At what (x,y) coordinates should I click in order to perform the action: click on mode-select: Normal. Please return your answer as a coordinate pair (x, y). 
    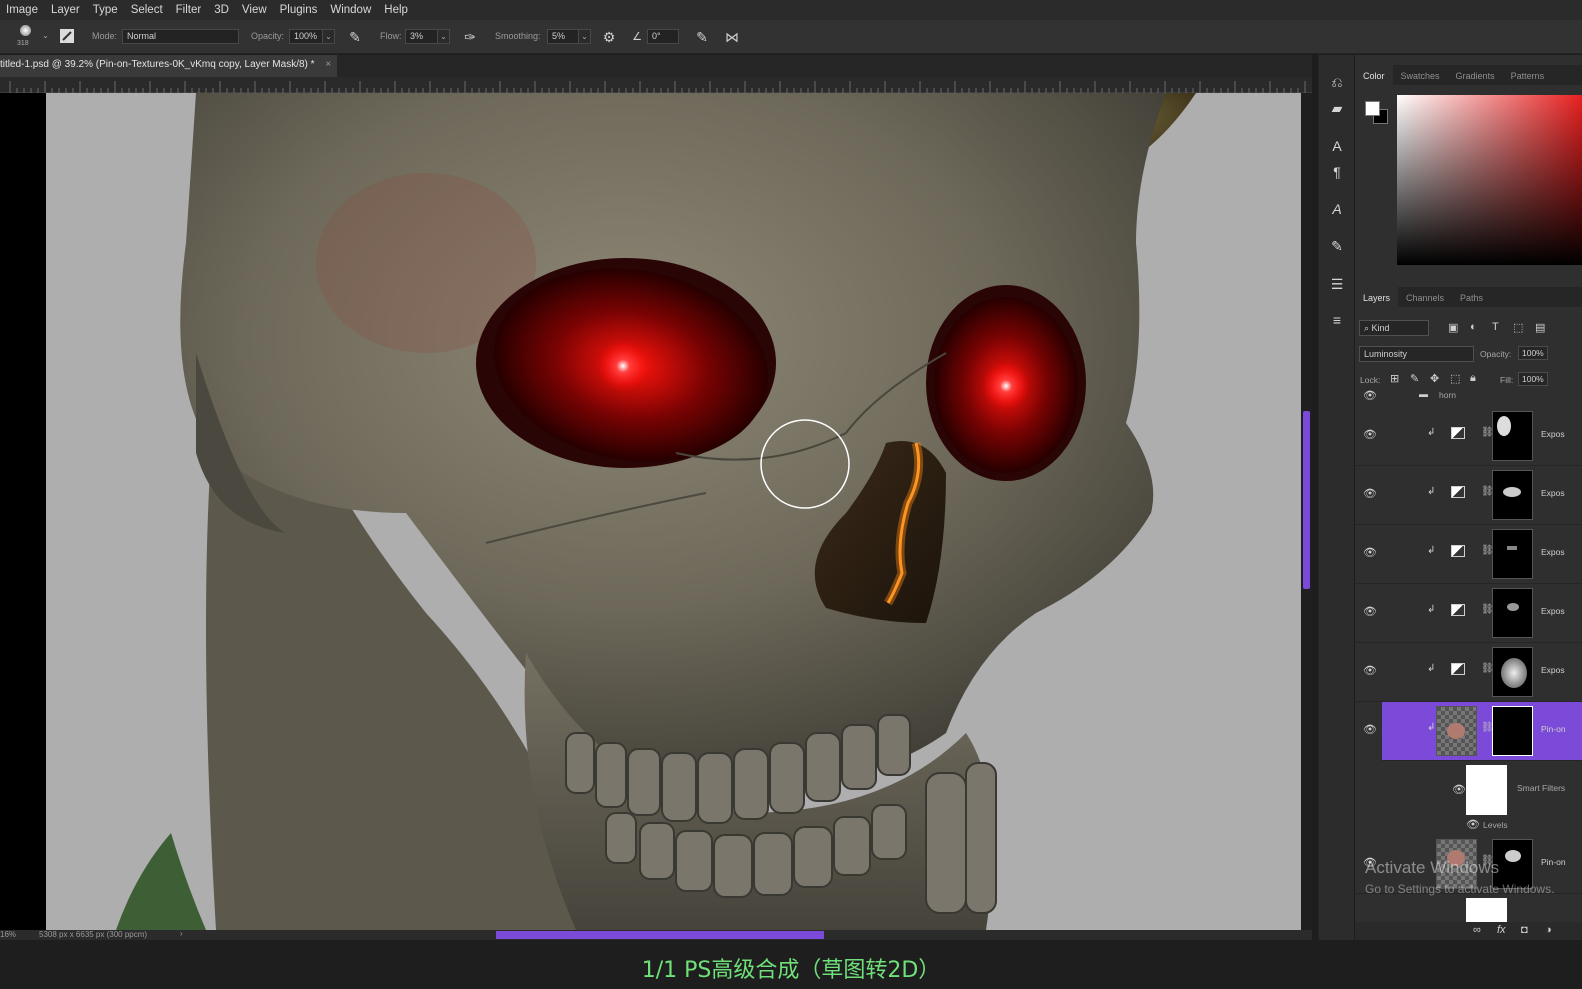
    Looking at the image, I should click on (180, 36).